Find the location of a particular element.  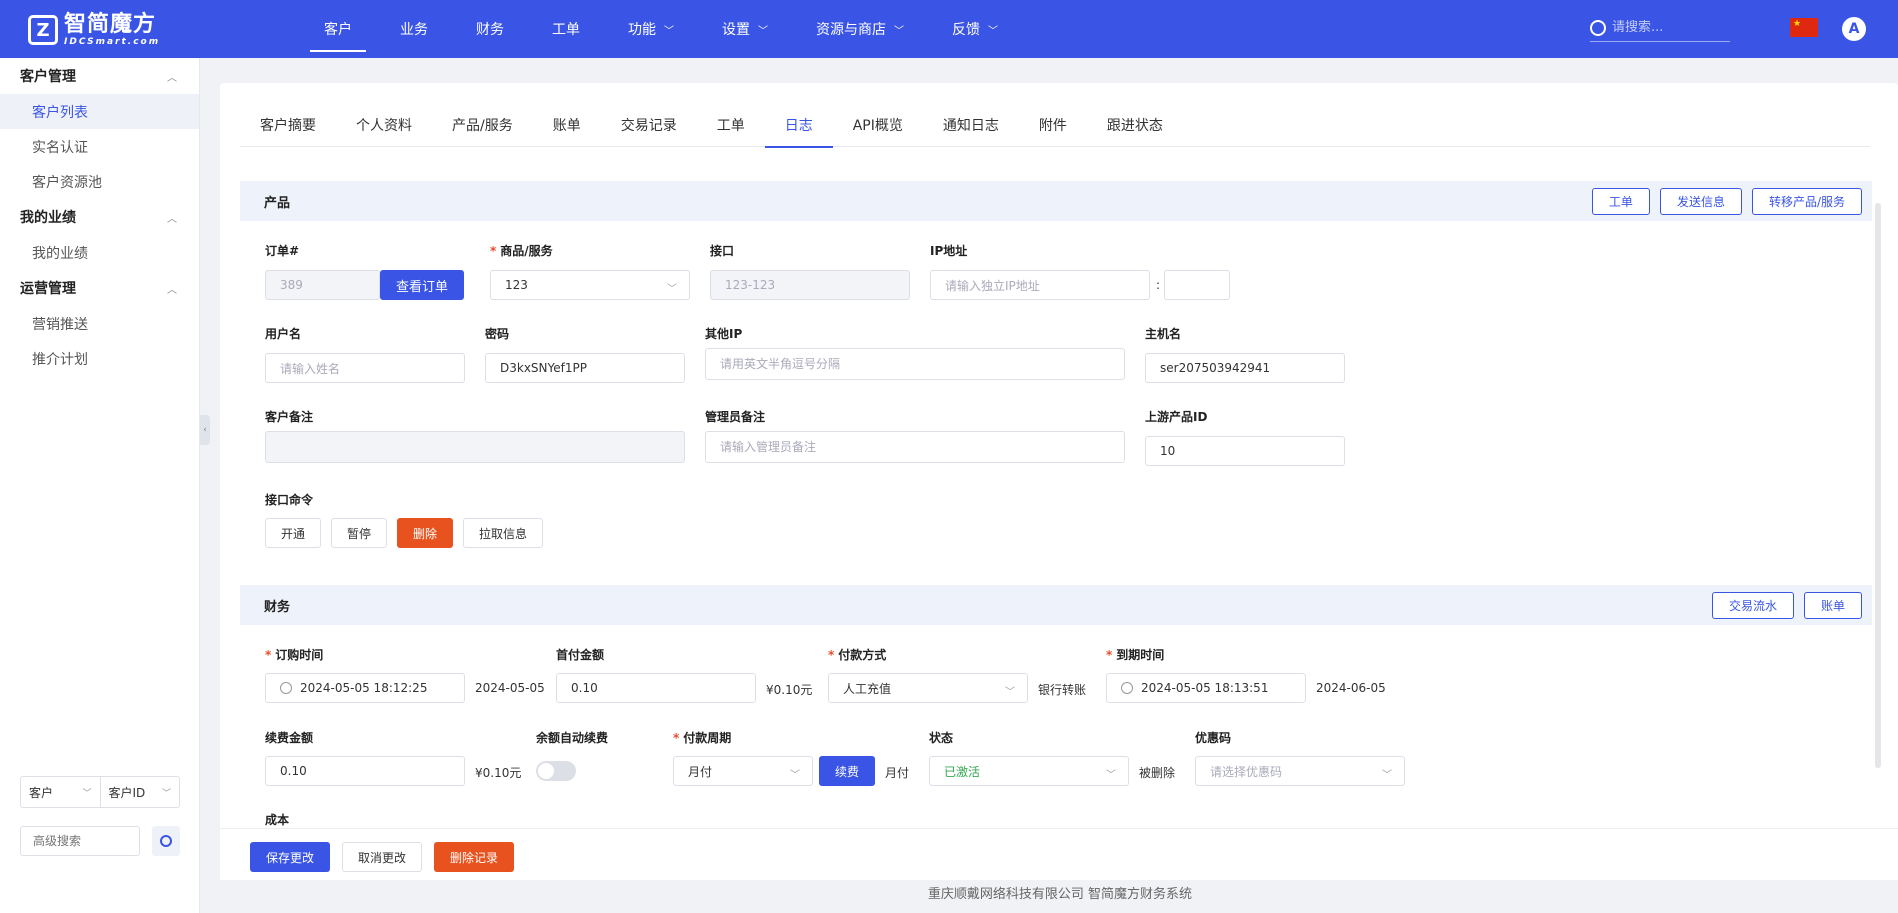

payment-method-select: 人工充值 ﹀ is located at coordinates (928, 688).